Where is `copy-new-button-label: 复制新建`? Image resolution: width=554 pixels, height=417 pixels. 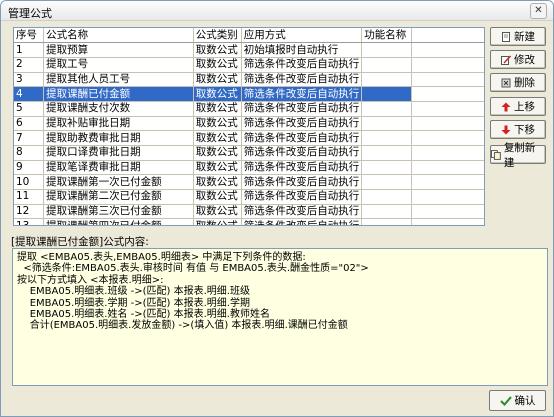 copy-new-button-label: 复制新建 is located at coordinates (519, 155).